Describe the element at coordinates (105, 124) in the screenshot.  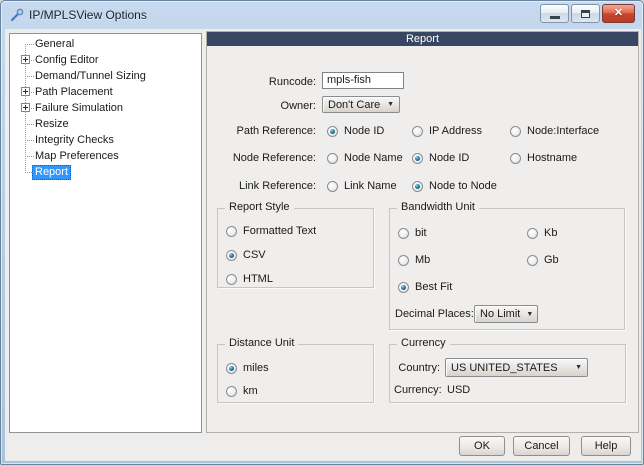
I see `tree-item-resize: Resize` at that location.